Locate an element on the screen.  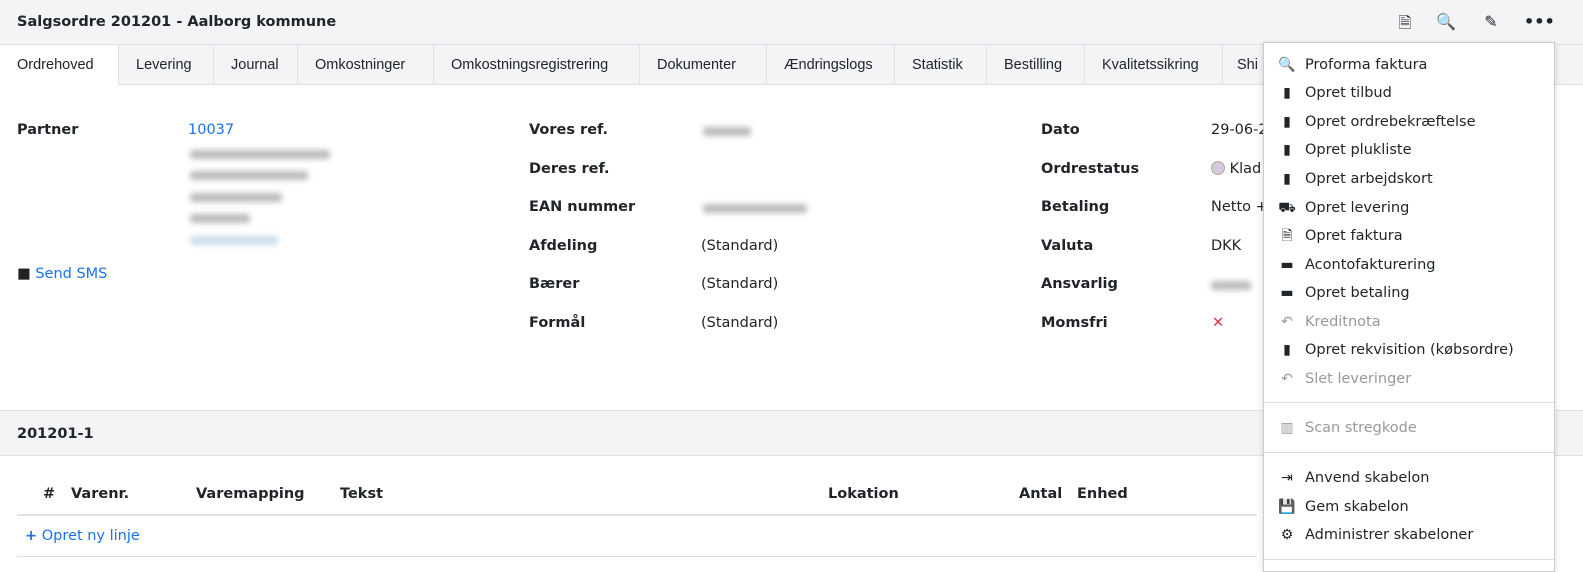
col-enhed: Enhed is located at coordinates (1102, 494).